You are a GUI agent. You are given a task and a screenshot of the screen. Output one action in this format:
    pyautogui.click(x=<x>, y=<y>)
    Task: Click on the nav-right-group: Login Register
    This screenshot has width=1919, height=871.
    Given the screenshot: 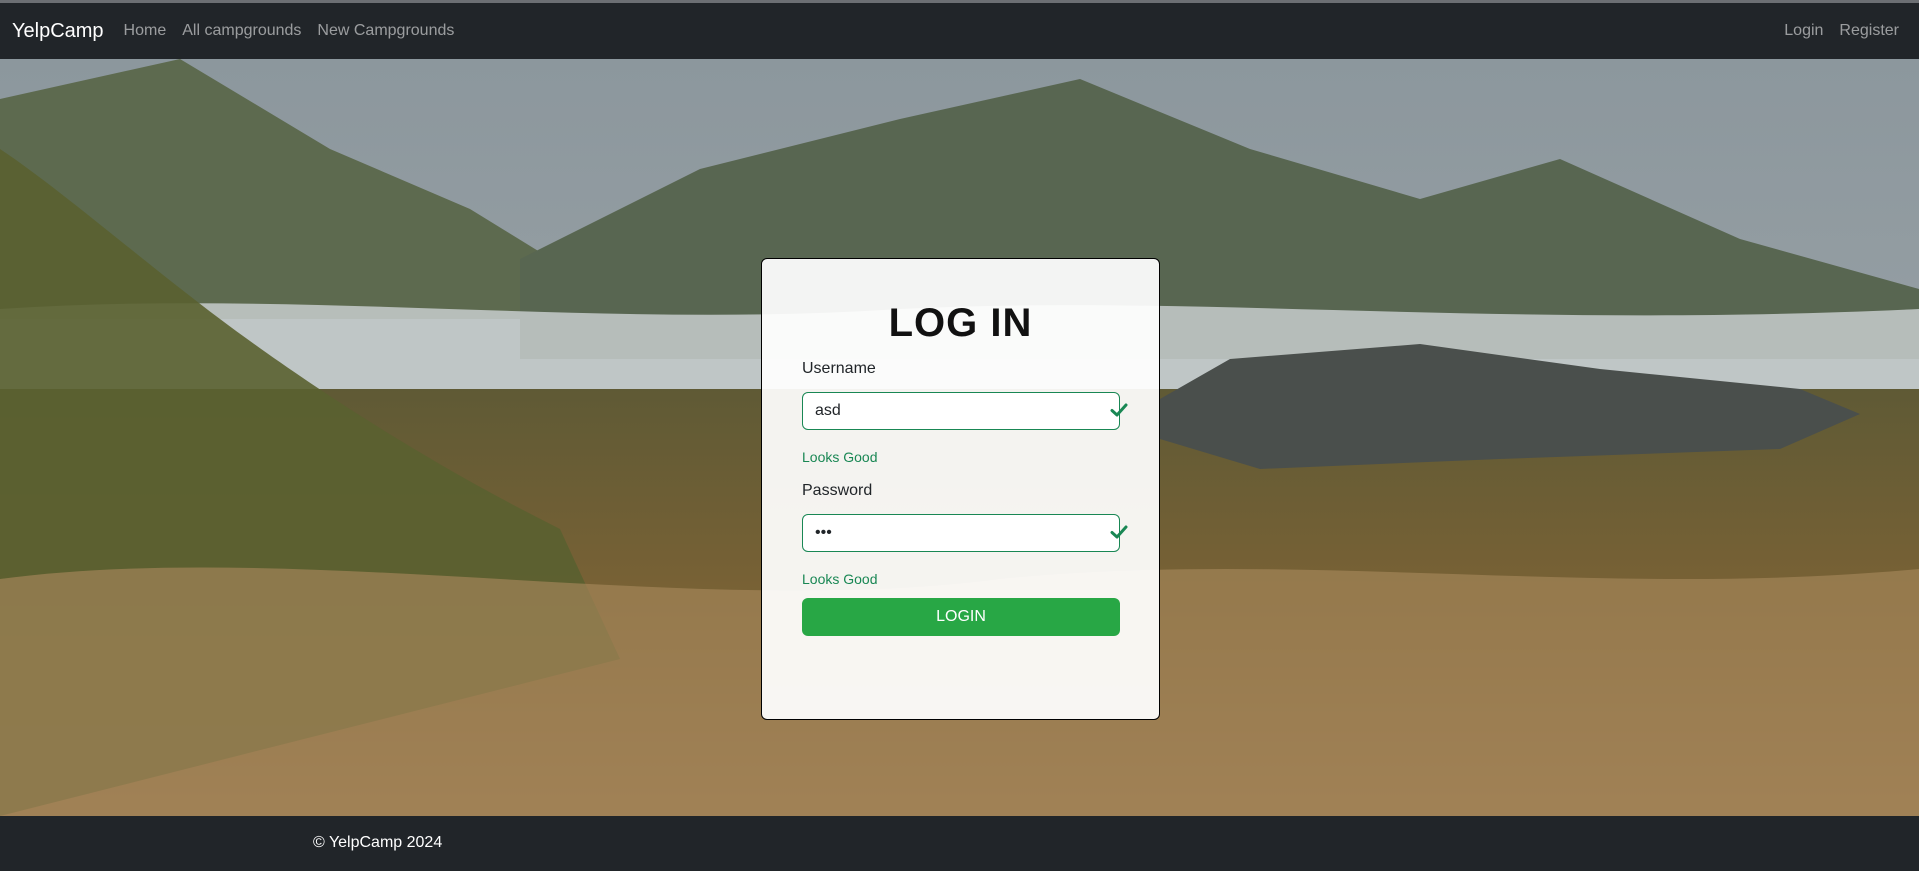 What is the action you would take?
    pyautogui.click(x=1841, y=31)
    